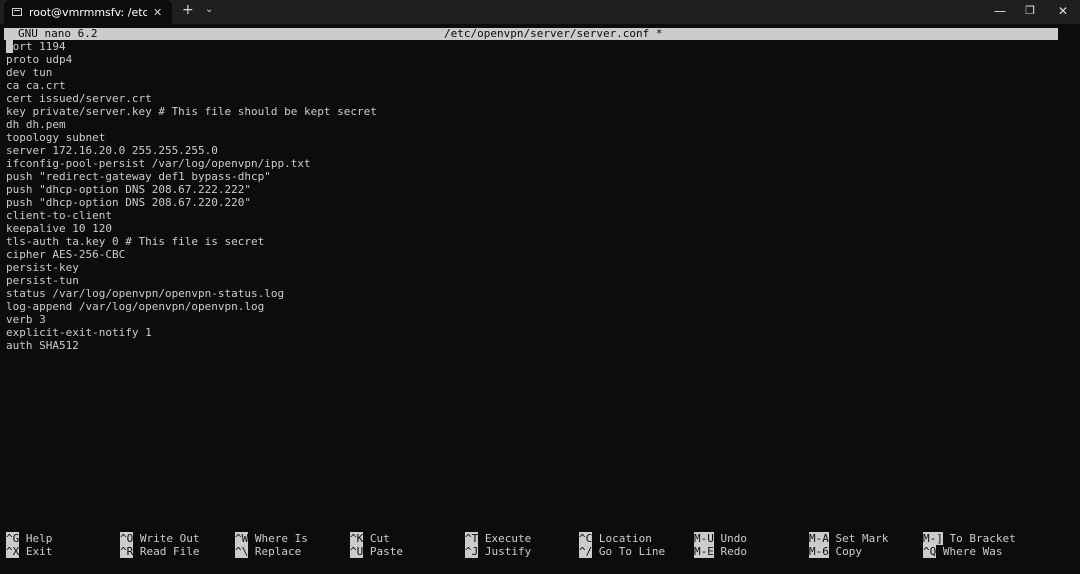 This screenshot has width=1080, height=574. I want to click on shortcut-label: Go To Line, so click(632, 551).